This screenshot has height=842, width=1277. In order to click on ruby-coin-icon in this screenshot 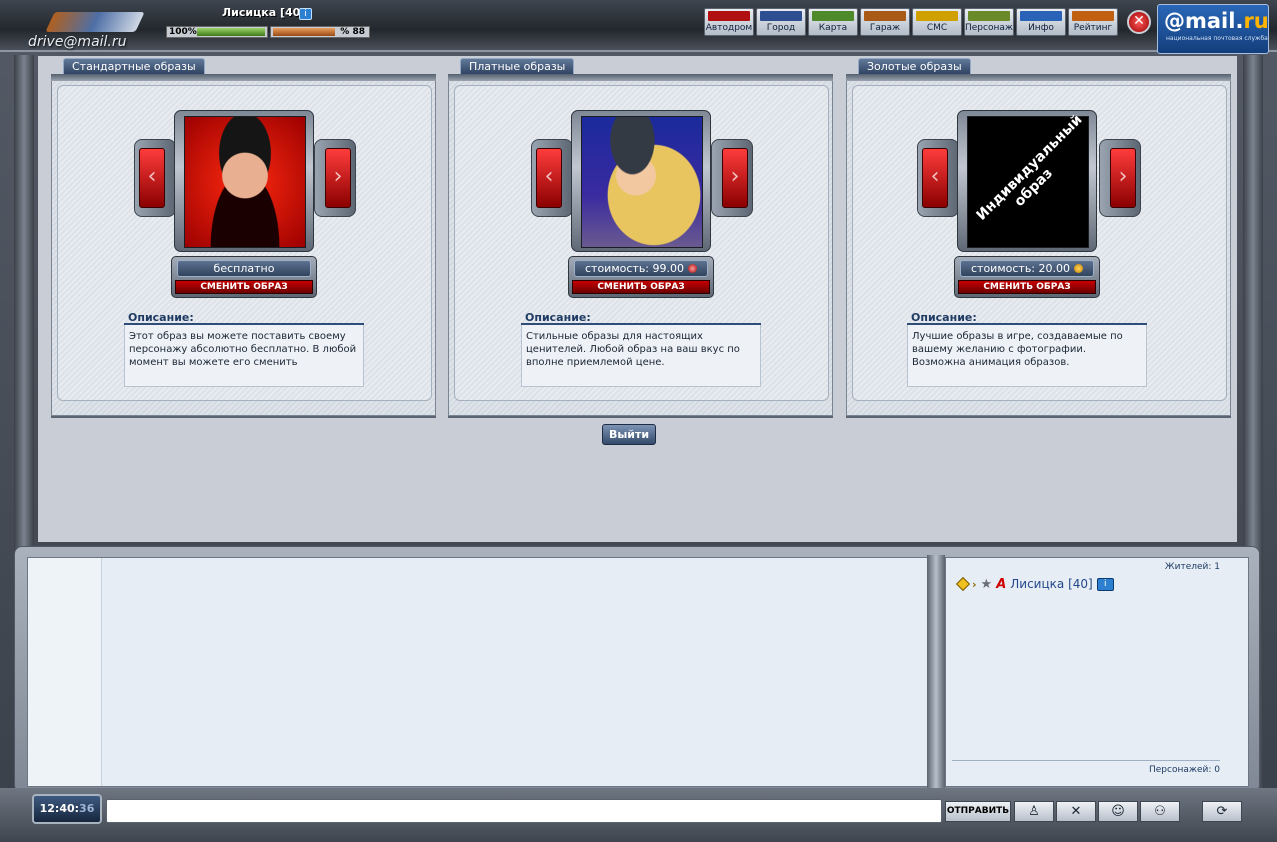, I will do `click(692, 268)`.